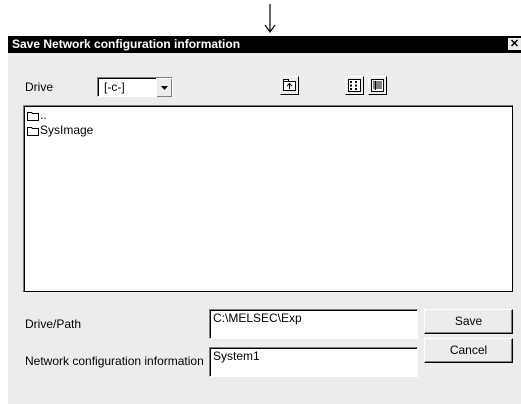 The image size is (521, 404). I want to click on details-view-icon, so click(377, 85).